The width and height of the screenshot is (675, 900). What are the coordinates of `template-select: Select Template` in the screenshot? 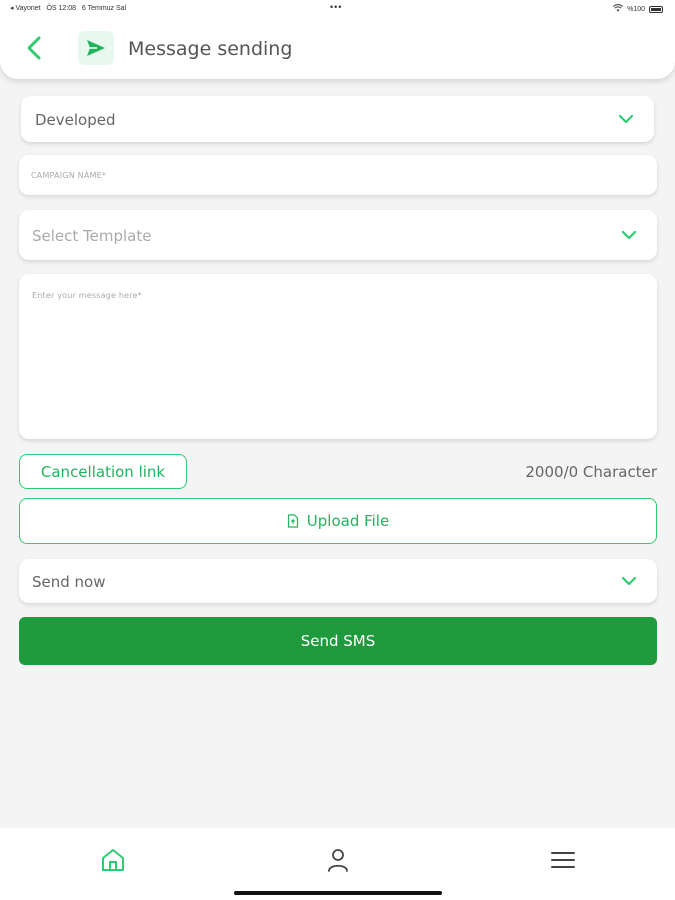 It's located at (338, 235).